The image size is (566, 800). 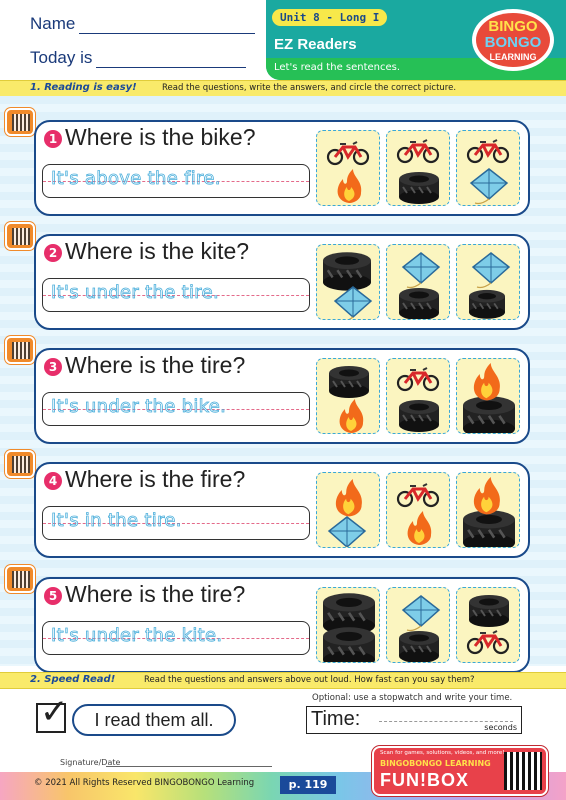 What do you see at coordinates (189, 766) in the screenshot?
I see `signature-field` at bounding box center [189, 766].